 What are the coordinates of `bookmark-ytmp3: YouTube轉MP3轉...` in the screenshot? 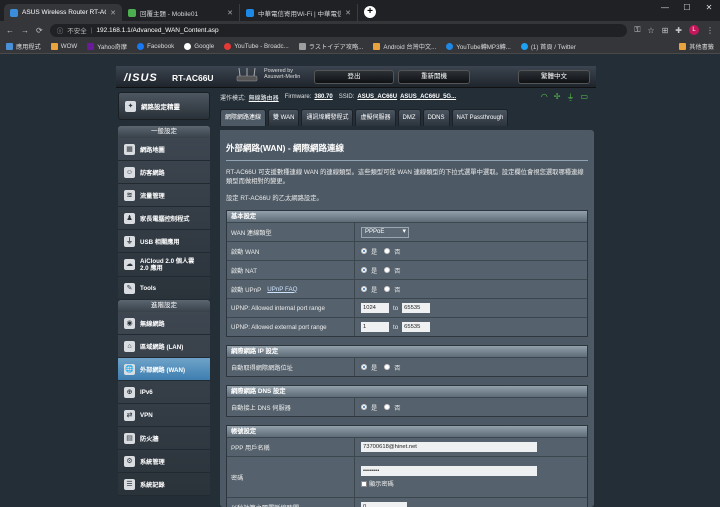 It's located at (478, 46).